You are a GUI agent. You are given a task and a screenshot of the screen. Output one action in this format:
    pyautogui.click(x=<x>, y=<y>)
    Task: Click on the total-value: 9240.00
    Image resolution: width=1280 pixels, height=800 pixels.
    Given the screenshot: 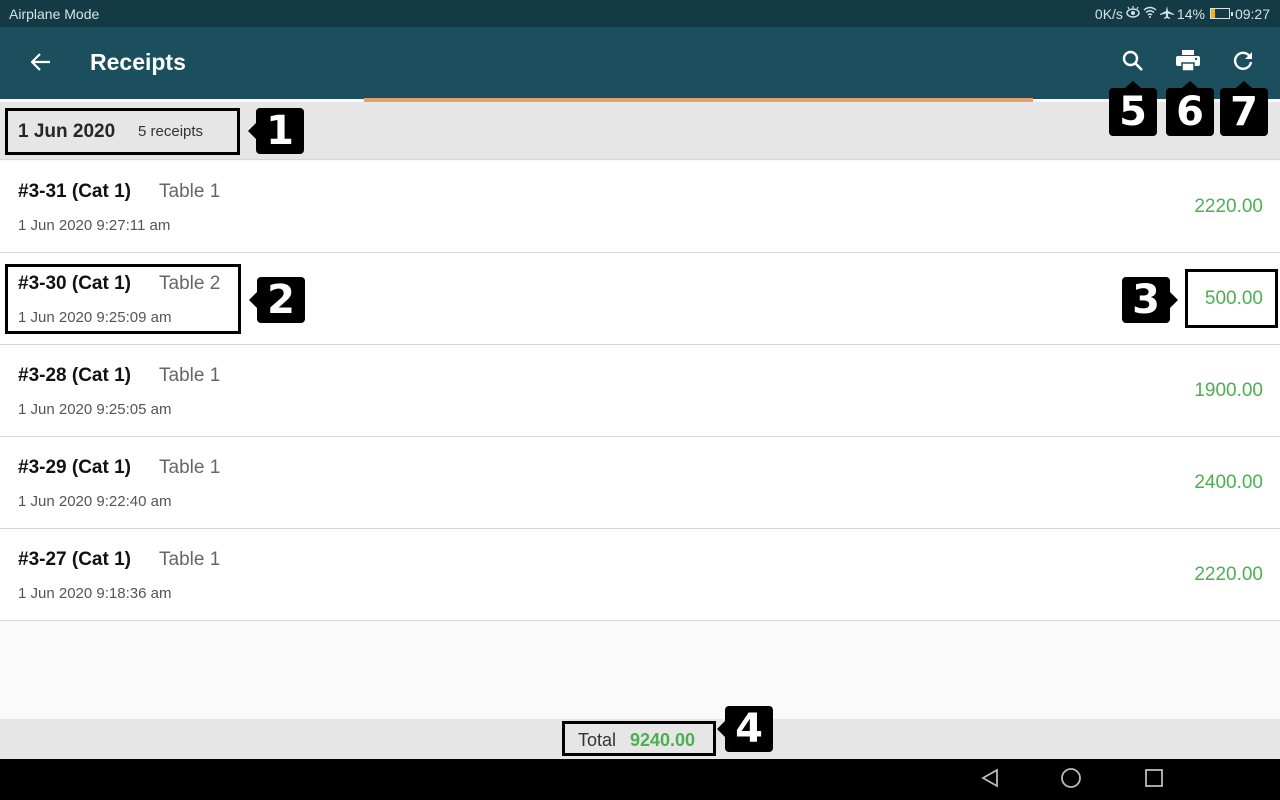 What is the action you would take?
    pyautogui.click(x=663, y=740)
    